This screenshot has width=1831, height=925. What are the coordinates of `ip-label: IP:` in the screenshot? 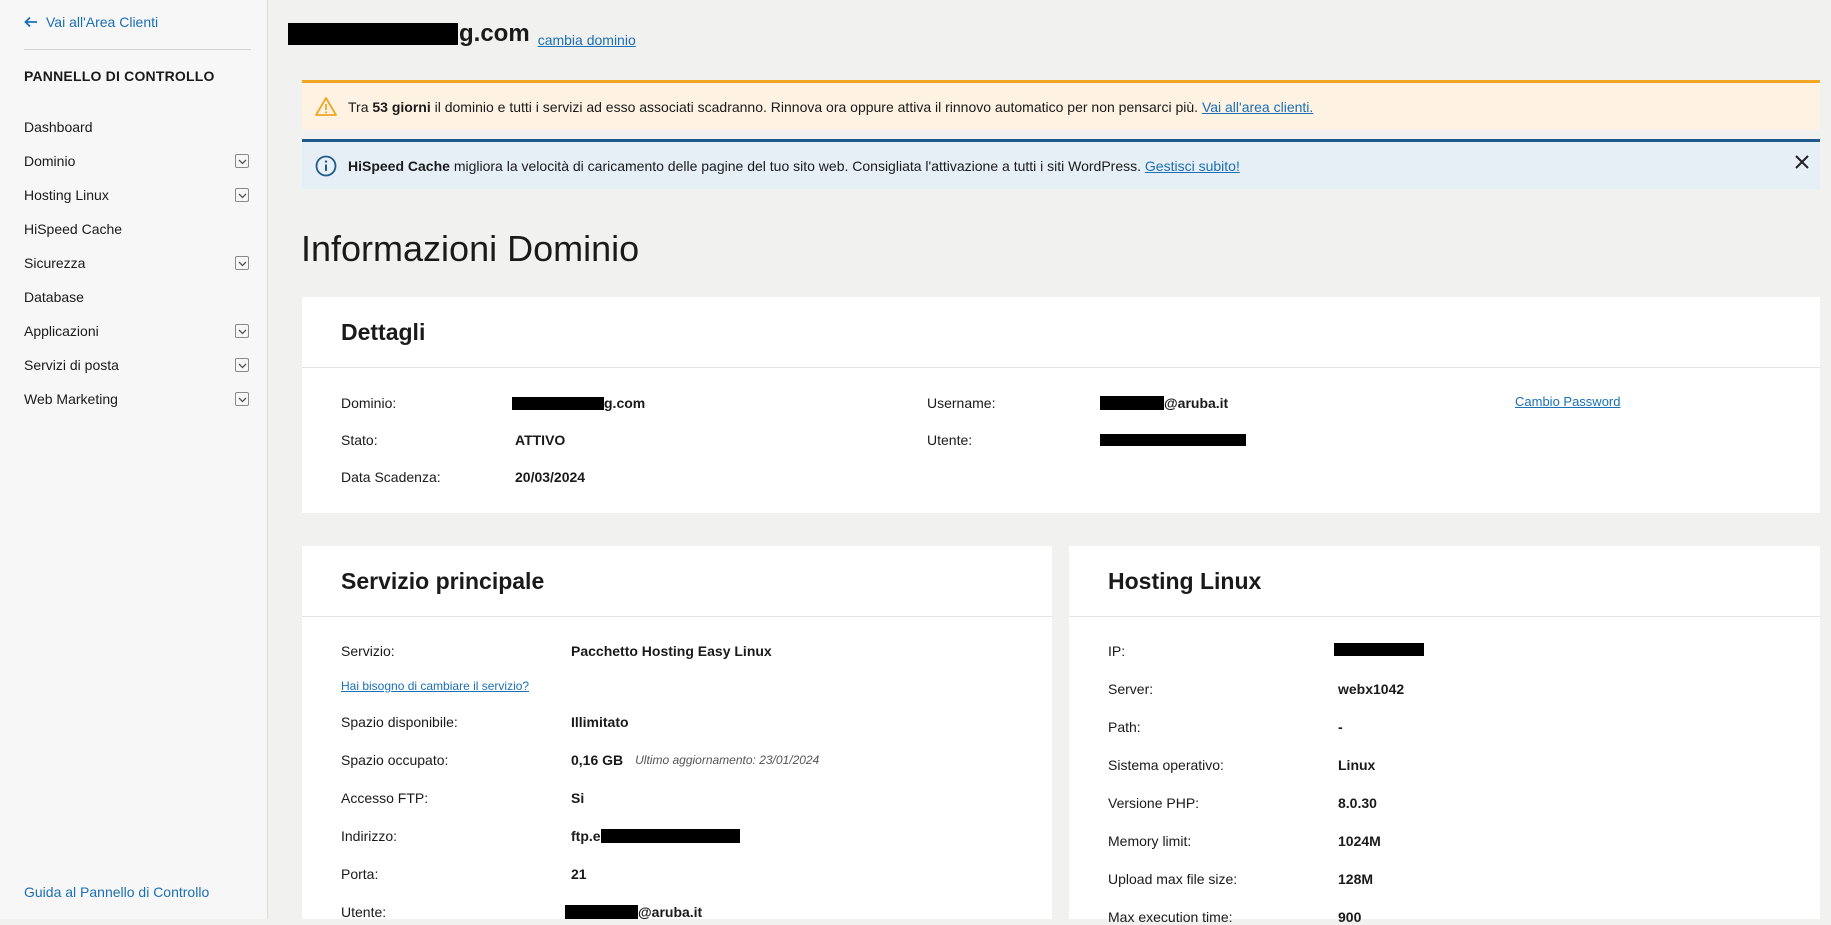 It's located at (1117, 651).